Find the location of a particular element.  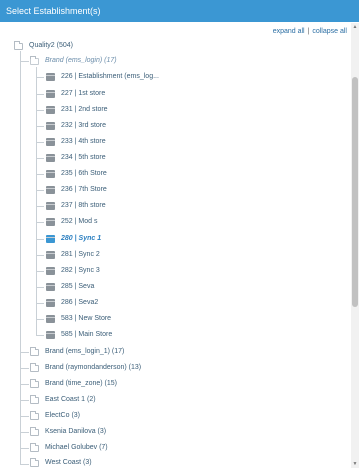

tree-leaf-label: 236 | 7th Store is located at coordinates (84, 189).